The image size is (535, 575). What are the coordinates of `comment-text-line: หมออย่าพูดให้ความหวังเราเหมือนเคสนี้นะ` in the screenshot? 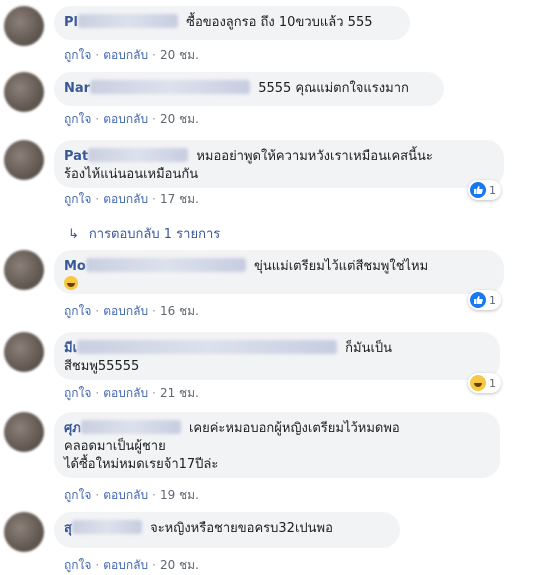 It's located at (314, 156).